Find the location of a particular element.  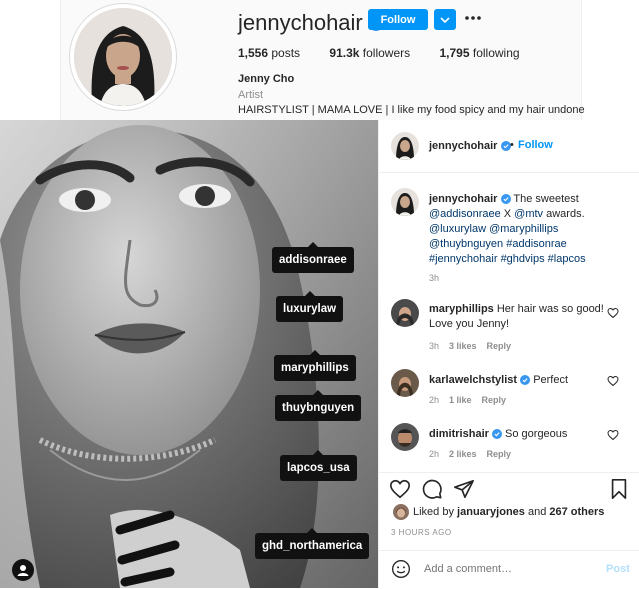

hashtag-link: #jennychohair is located at coordinates (463, 259).